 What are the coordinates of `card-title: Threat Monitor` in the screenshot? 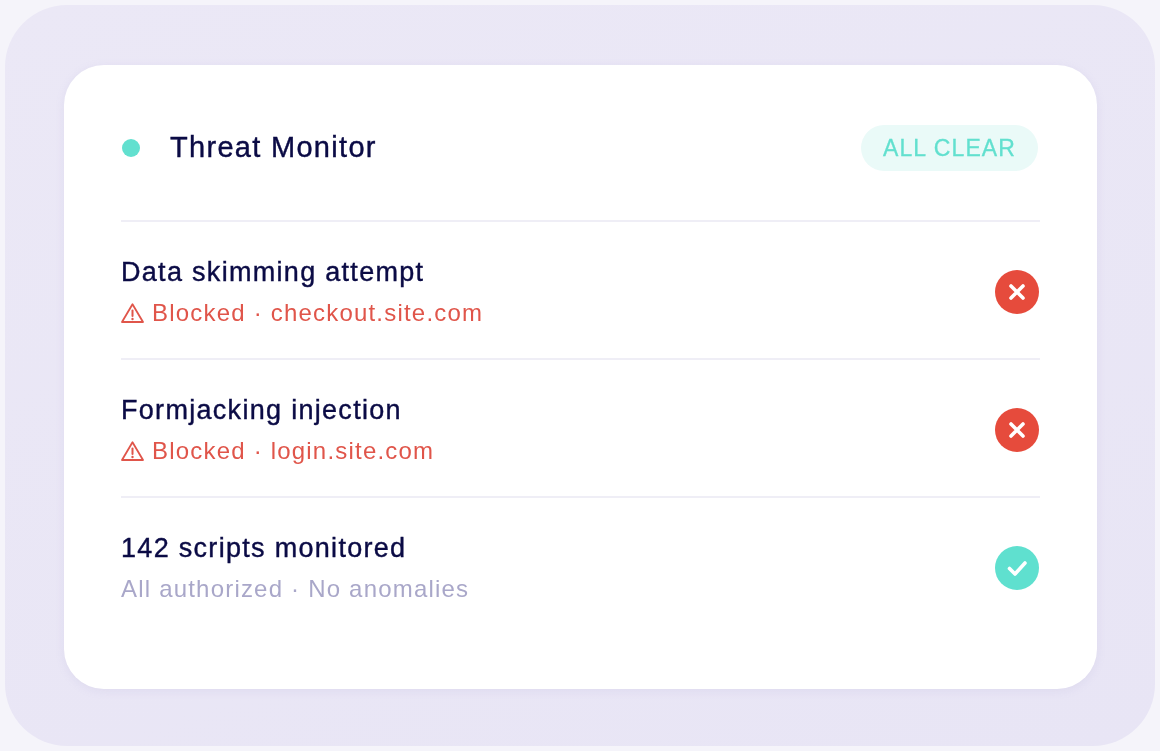 It's located at (273, 148).